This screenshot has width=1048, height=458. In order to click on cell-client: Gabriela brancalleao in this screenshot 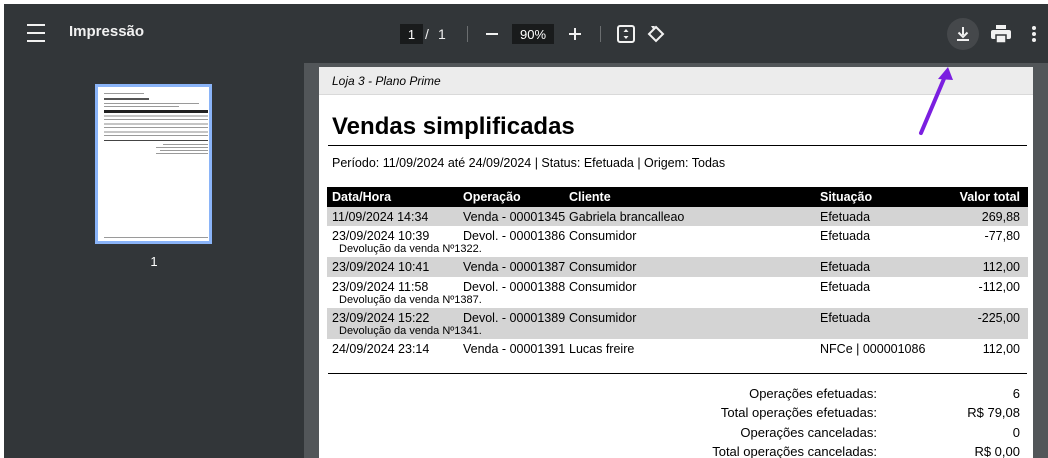, I will do `click(627, 217)`.